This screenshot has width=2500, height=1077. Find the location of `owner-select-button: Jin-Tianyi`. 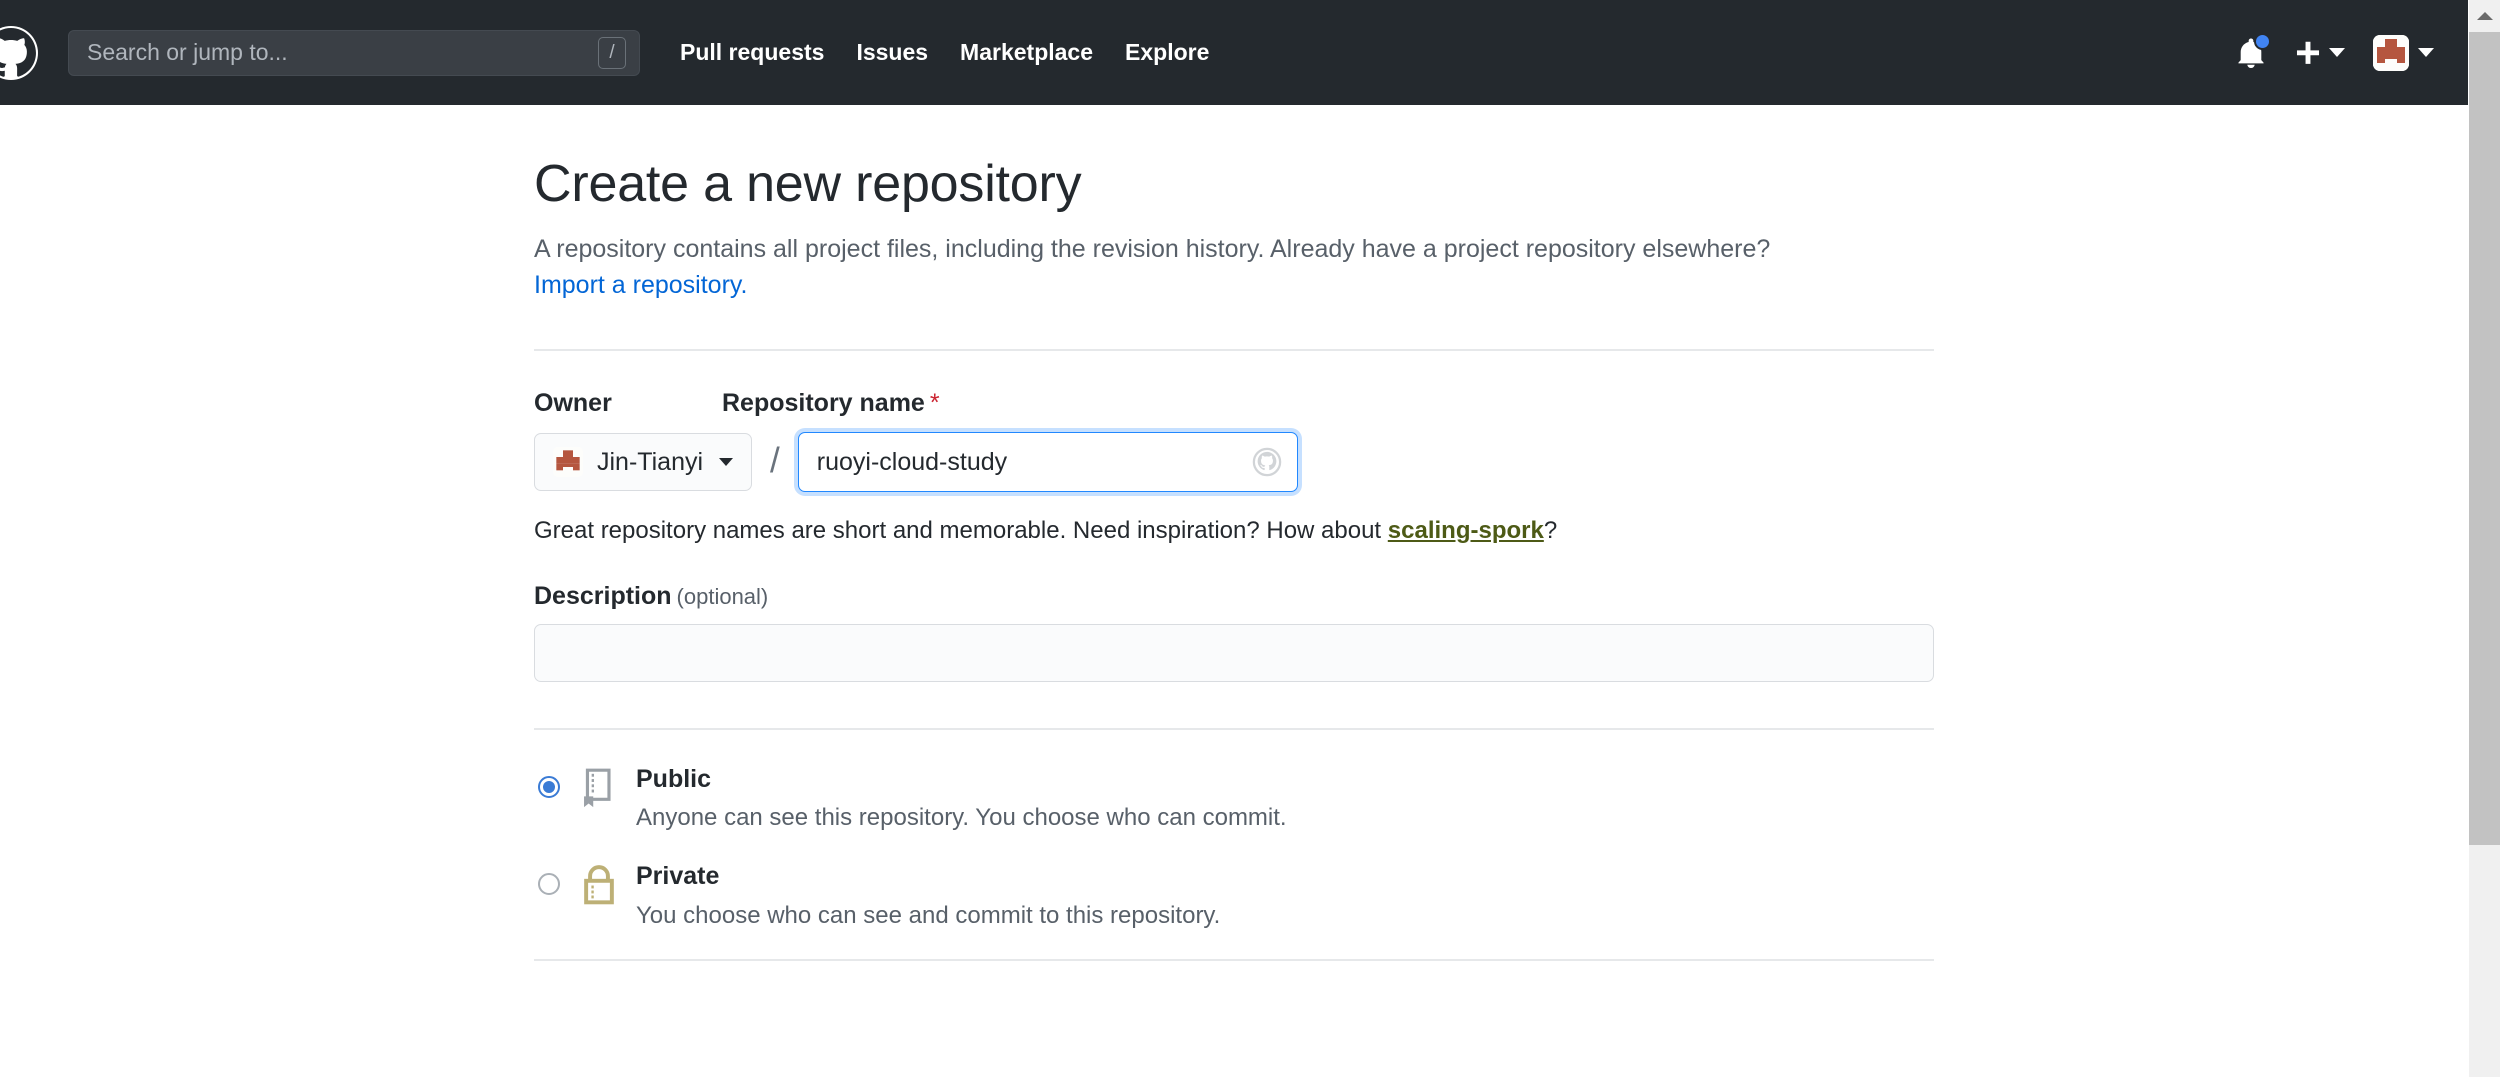

owner-select-button: Jin-Tianyi is located at coordinates (643, 462).